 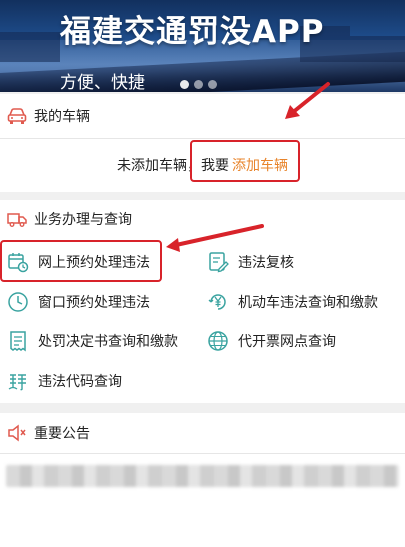 What do you see at coordinates (83, 220) in the screenshot?
I see `services-title: 业务办理与查询` at bounding box center [83, 220].